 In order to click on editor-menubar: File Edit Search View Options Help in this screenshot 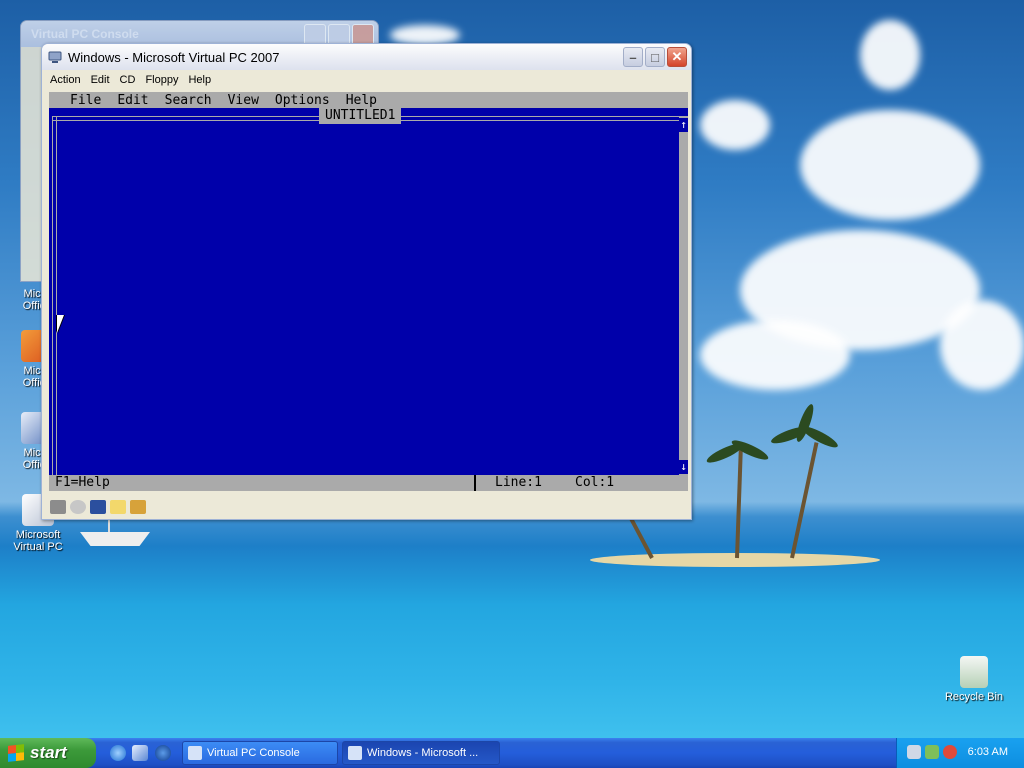, I will do `click(368, 100)`.